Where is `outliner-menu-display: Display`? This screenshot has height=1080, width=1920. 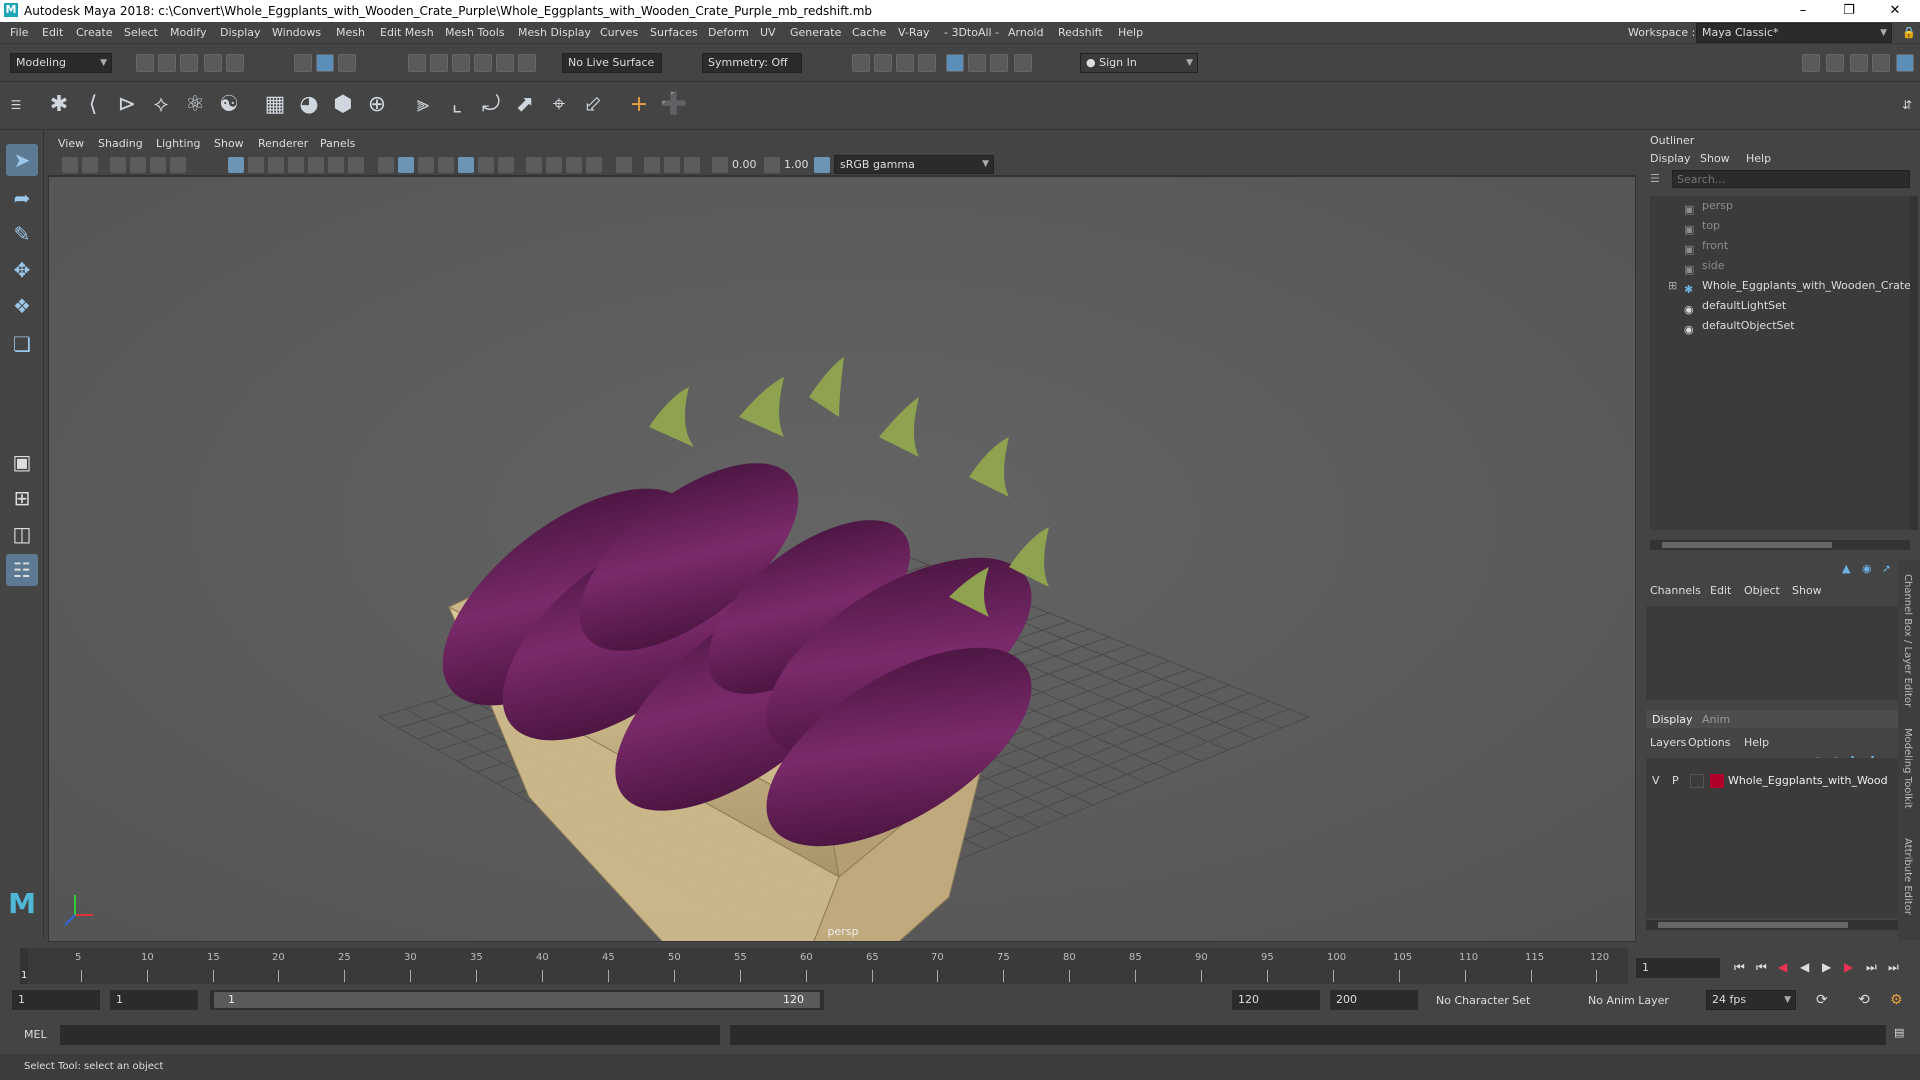 outliner-menu-display: Display is located at coordinates (1670, 158).